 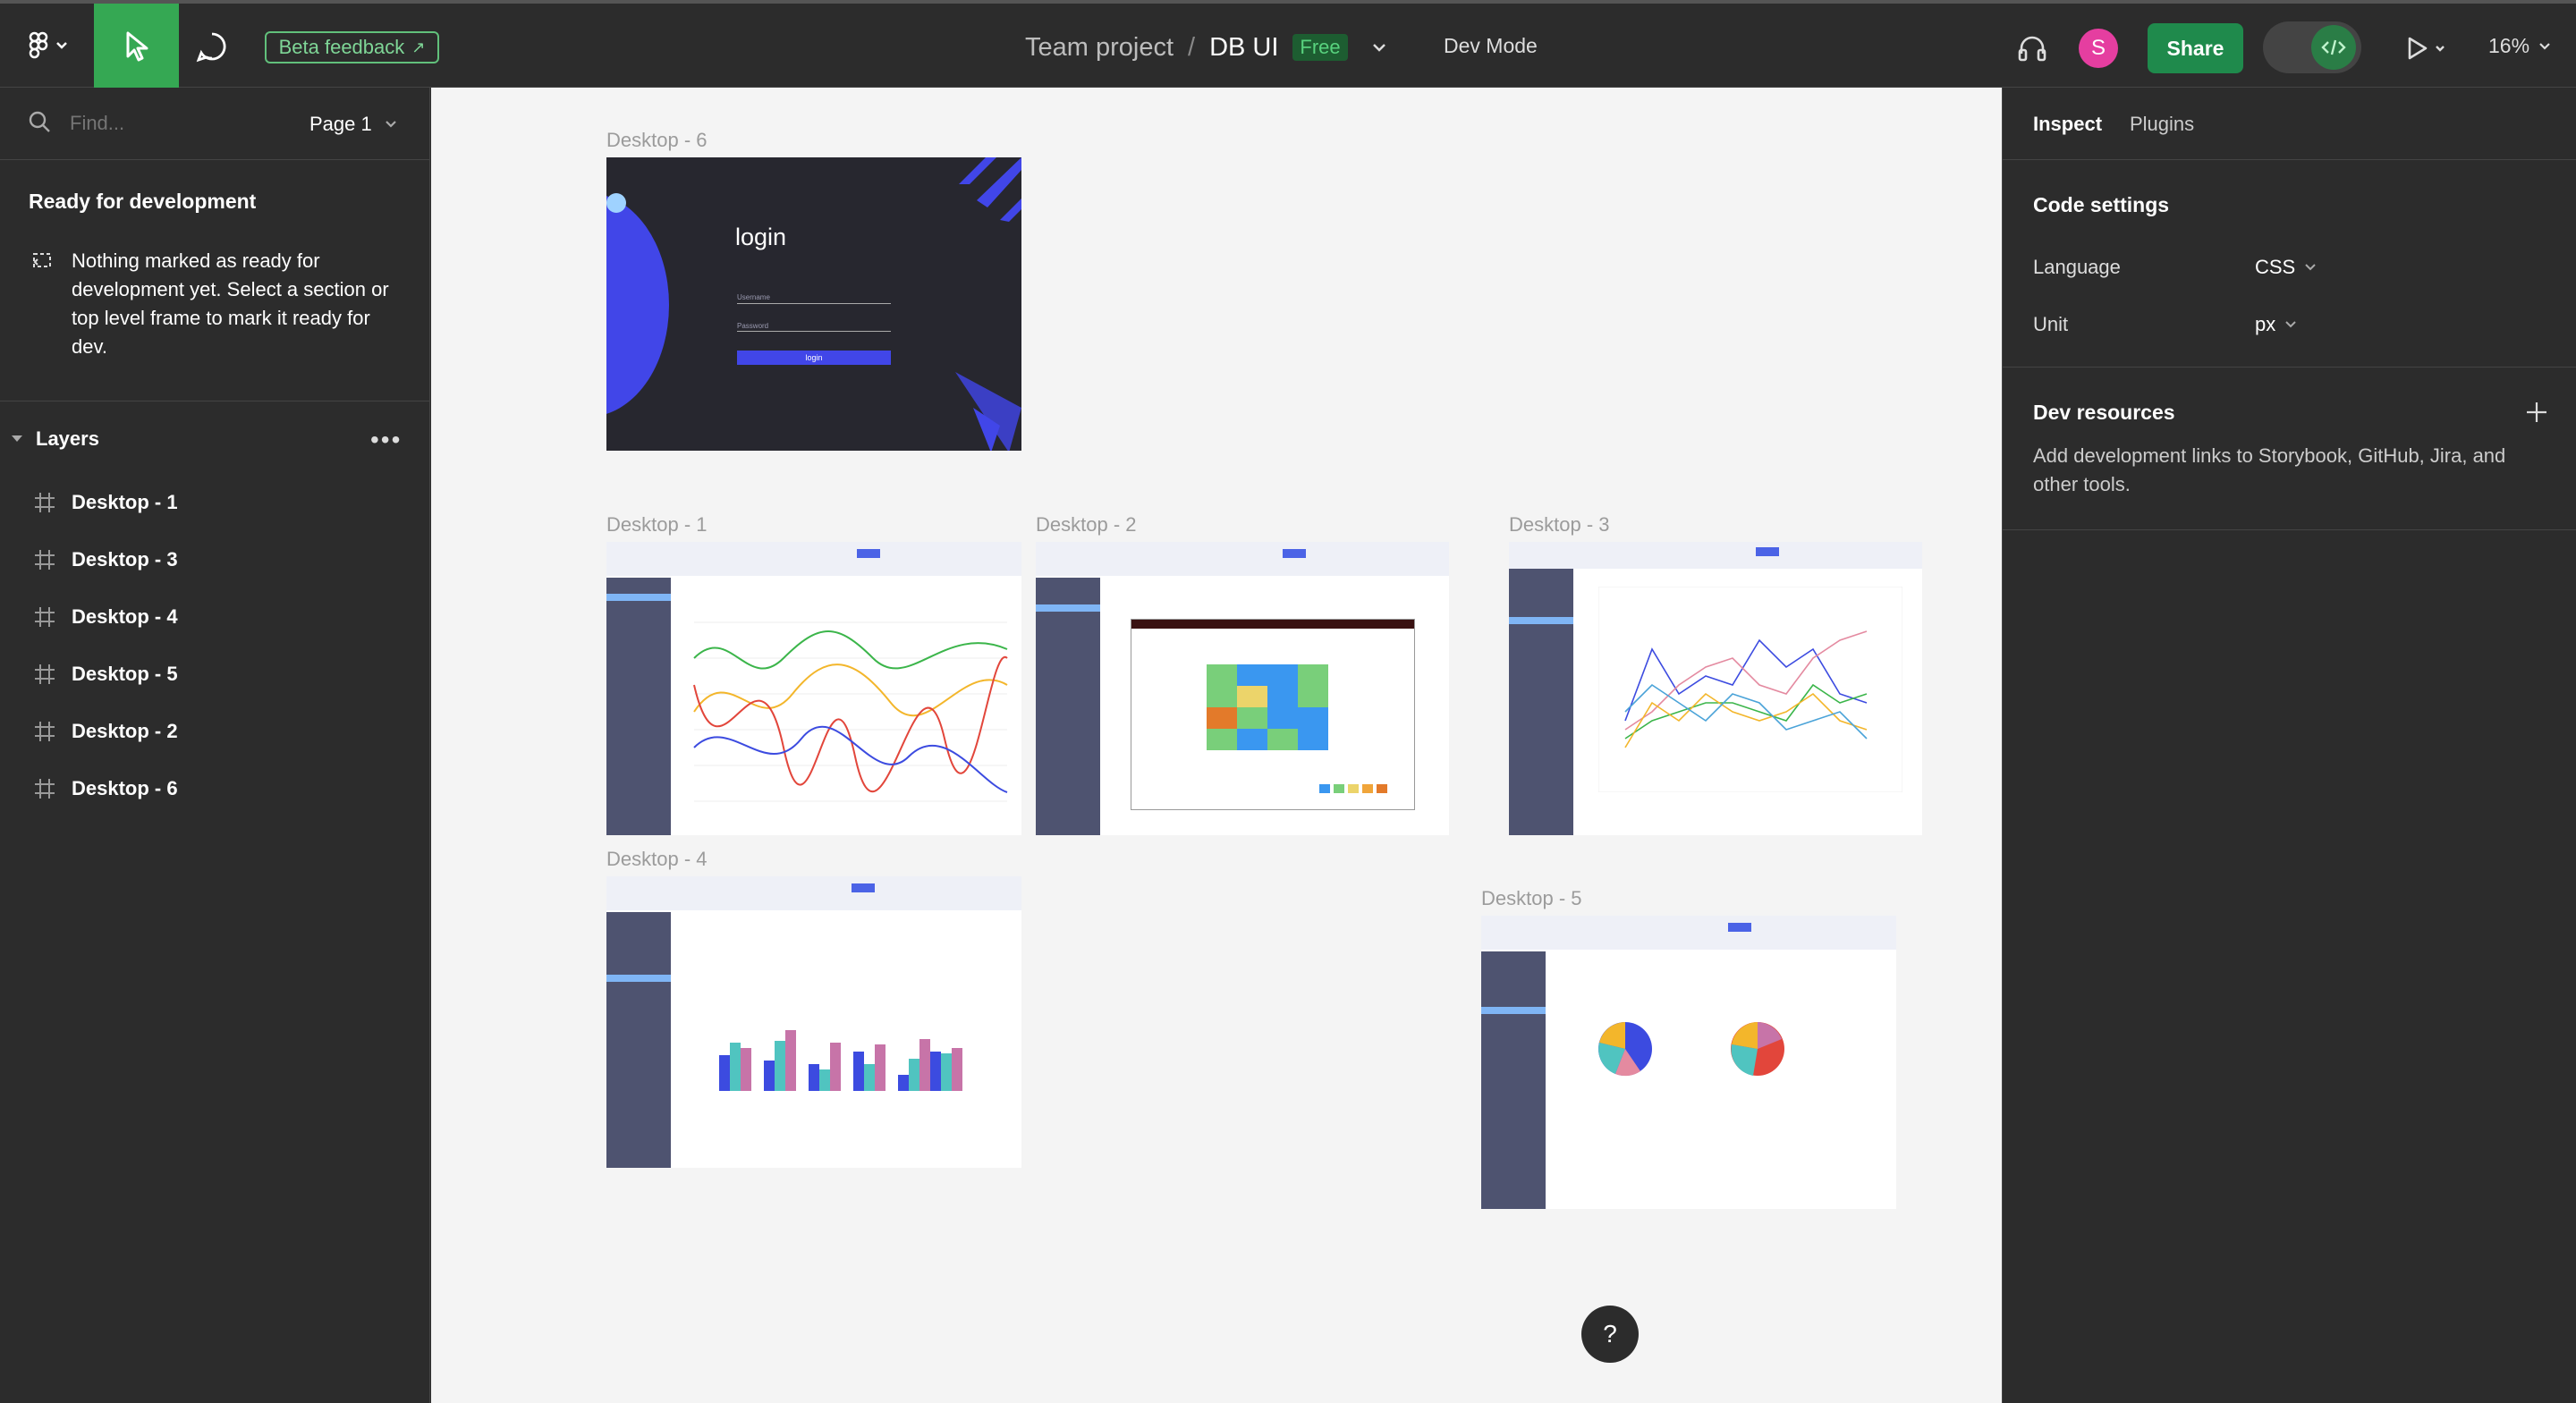 I want to click on main-menu-button, so click(x=46, y=45).